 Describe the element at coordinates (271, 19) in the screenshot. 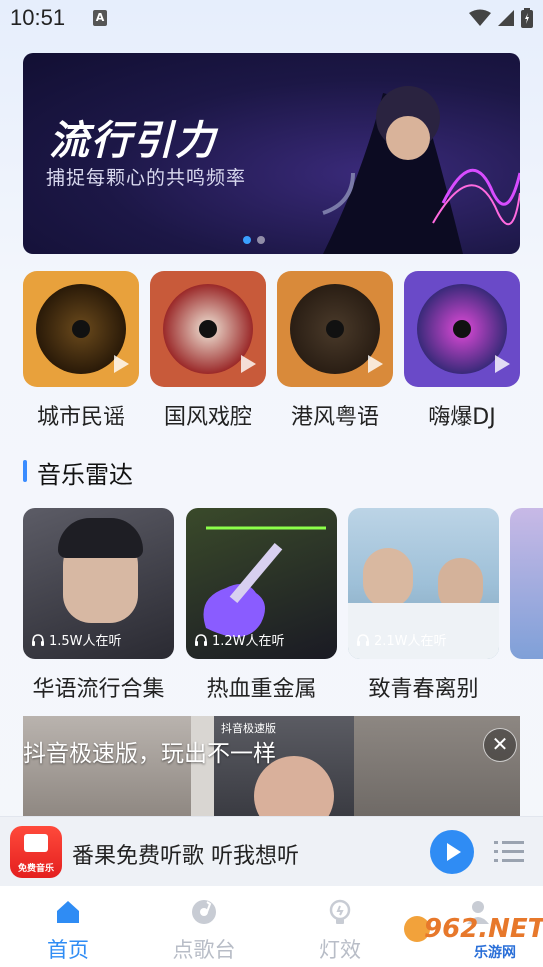

I see `status-bar: 10:51 A` at that location.